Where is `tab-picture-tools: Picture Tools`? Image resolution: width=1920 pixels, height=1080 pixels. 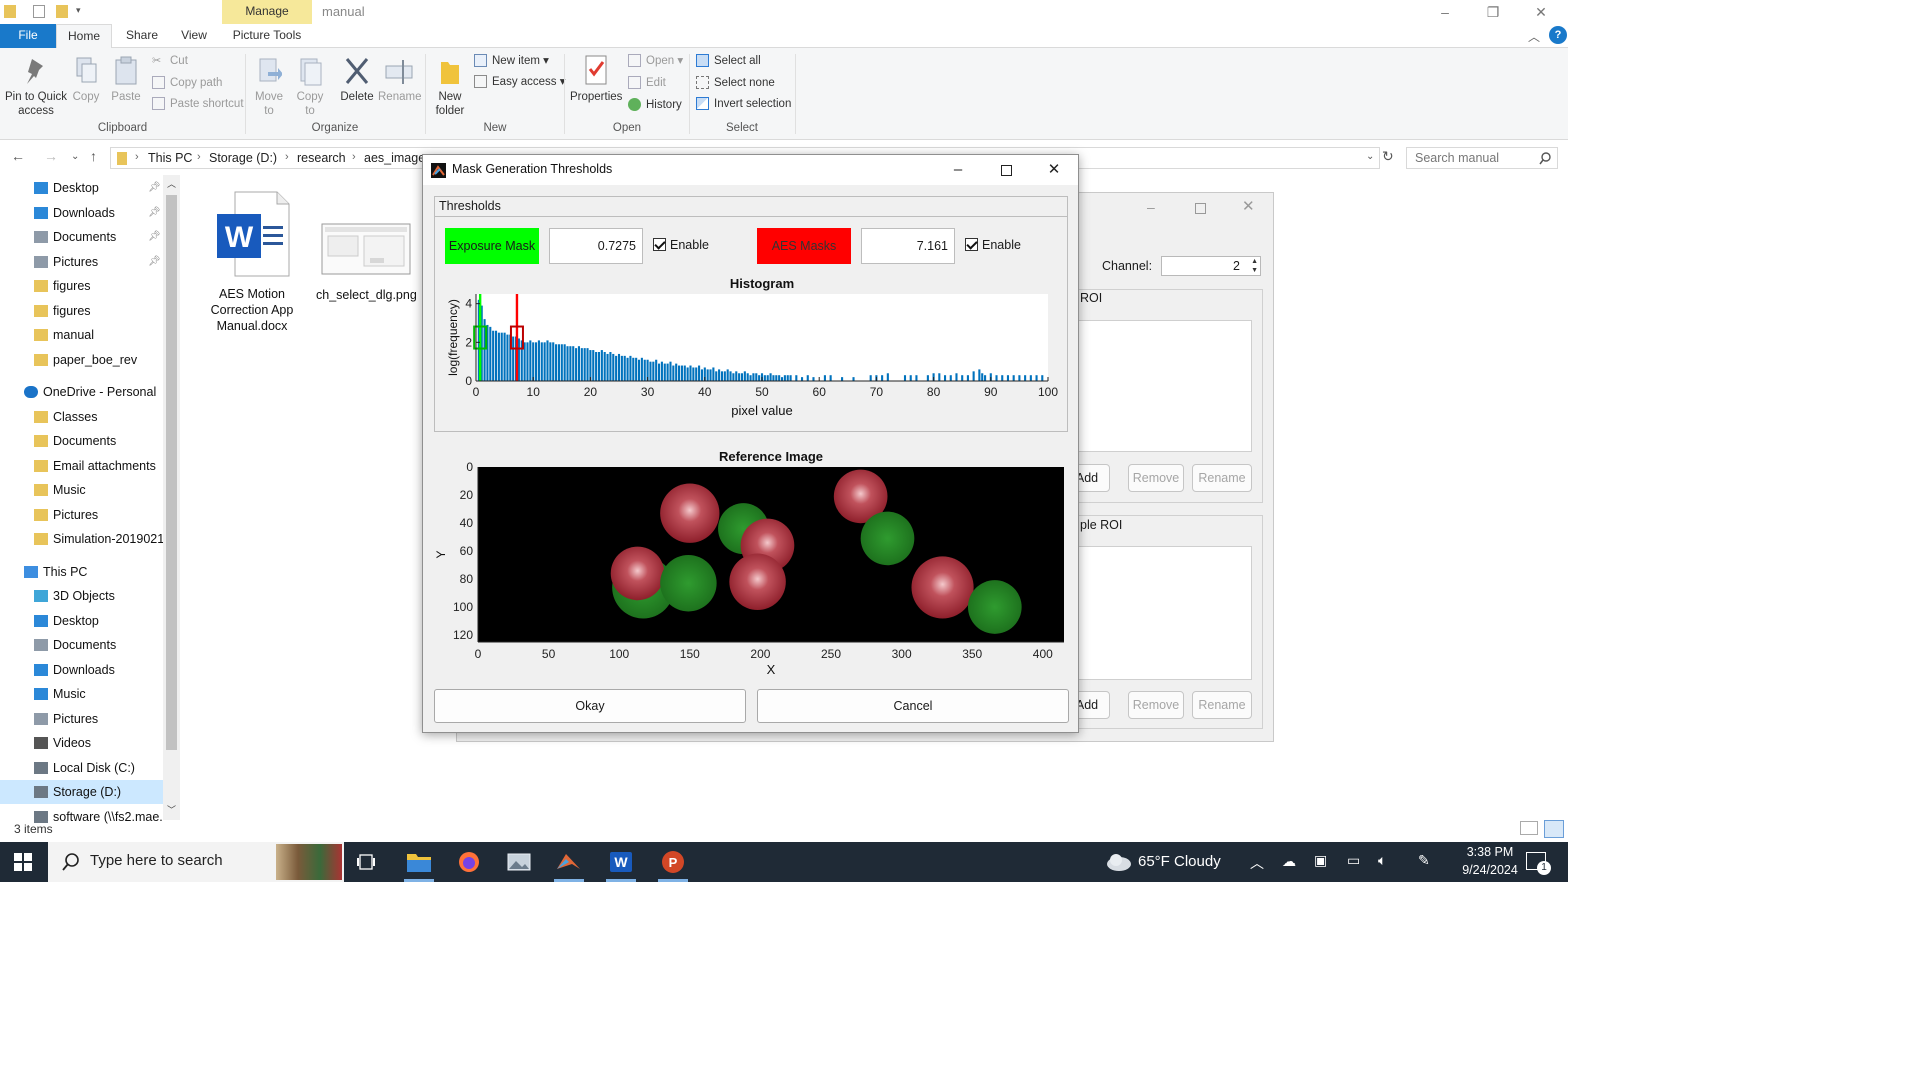
tab-picture-tools: Picture Tools is located at coordinates (267, 36).